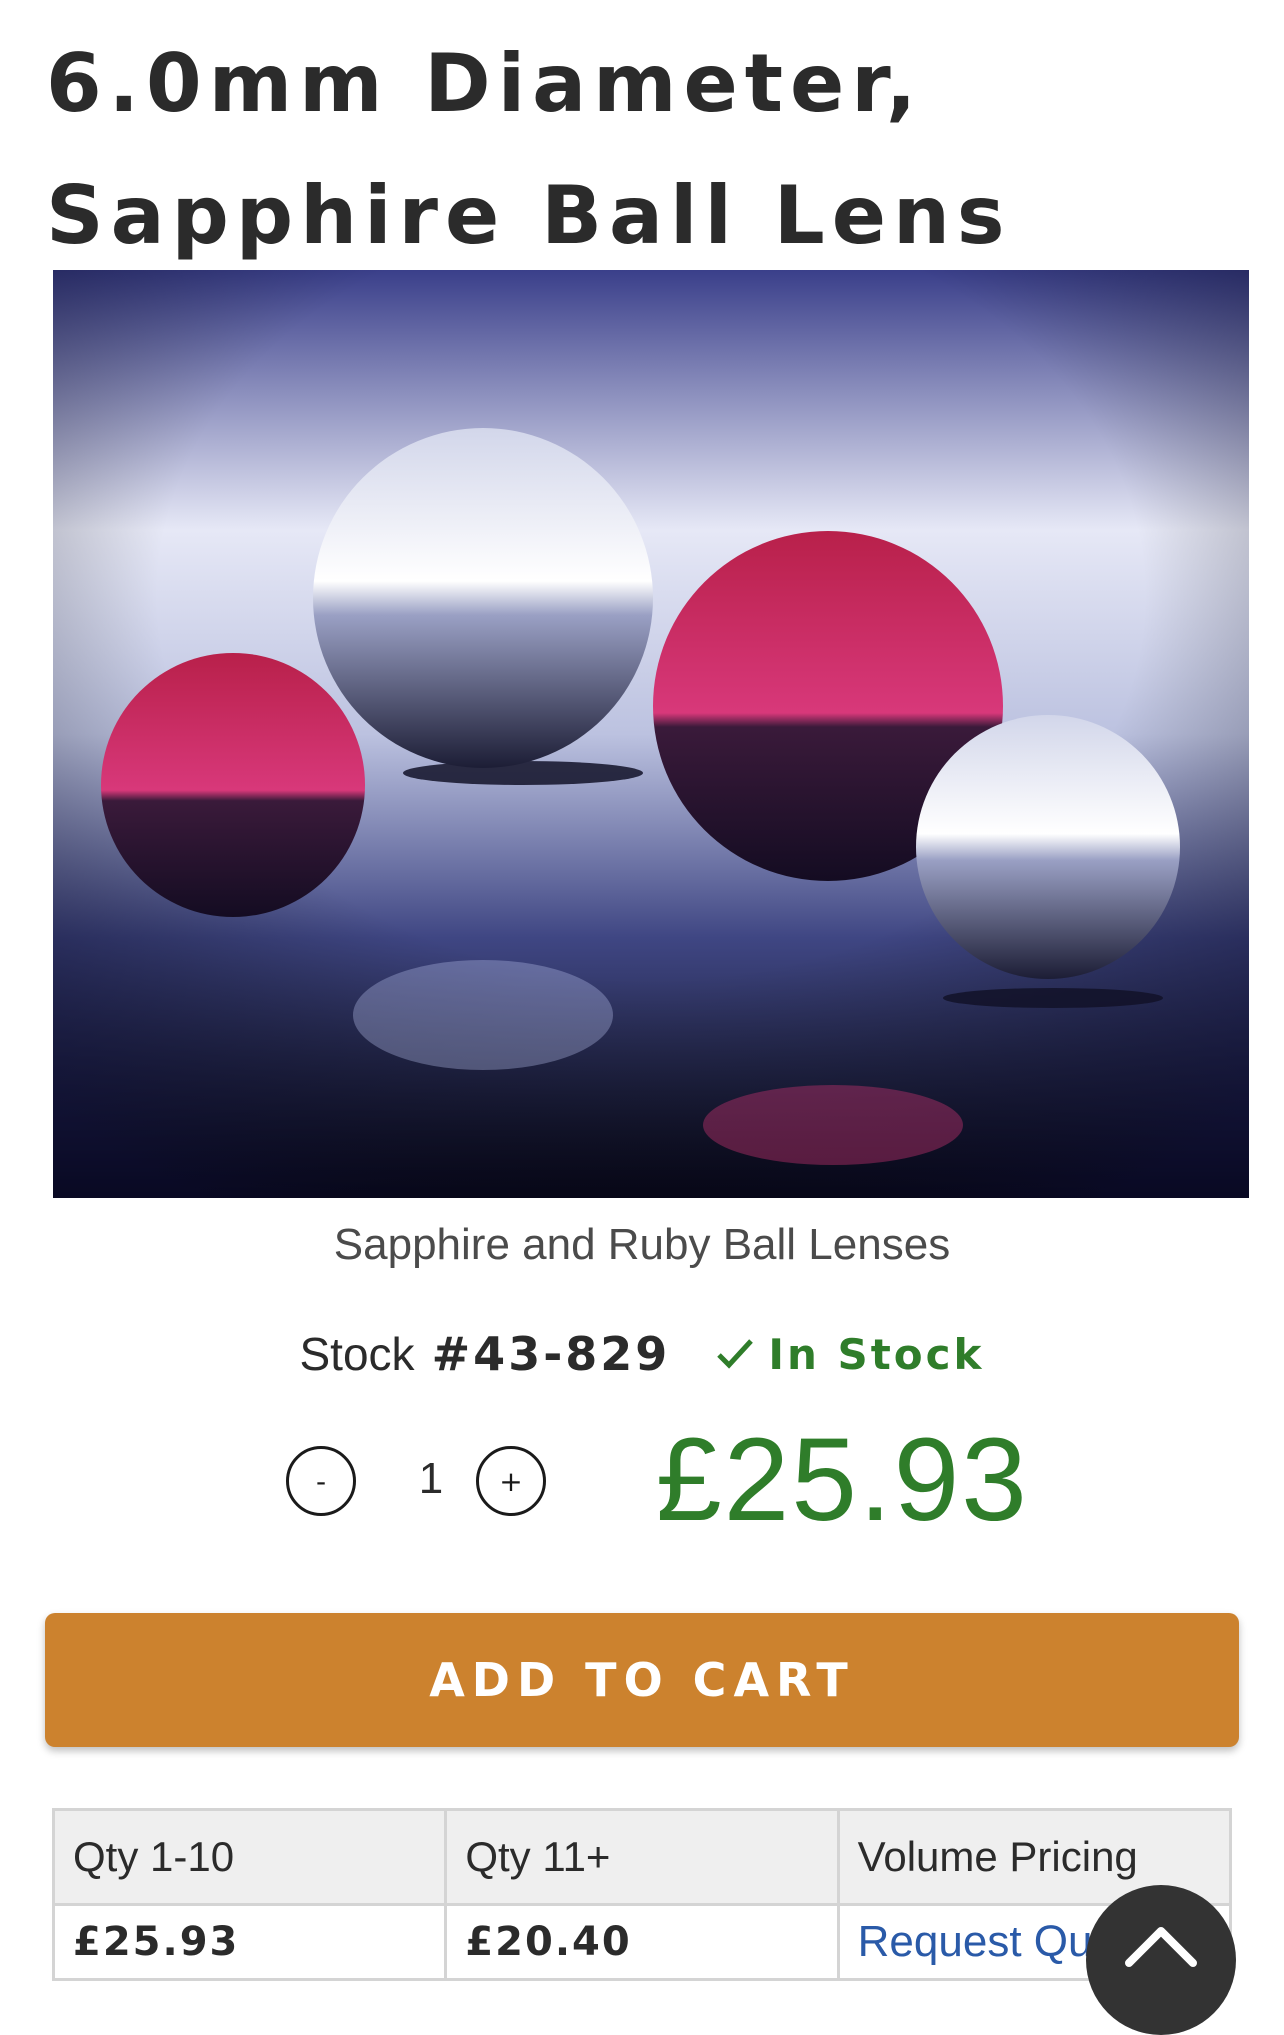 The image size is (1284, 2035). Describe the element at coordinates (249, 1857) in the screenshot. I see `pricing-header-qty-1-10: Qty 1-10` at that location.